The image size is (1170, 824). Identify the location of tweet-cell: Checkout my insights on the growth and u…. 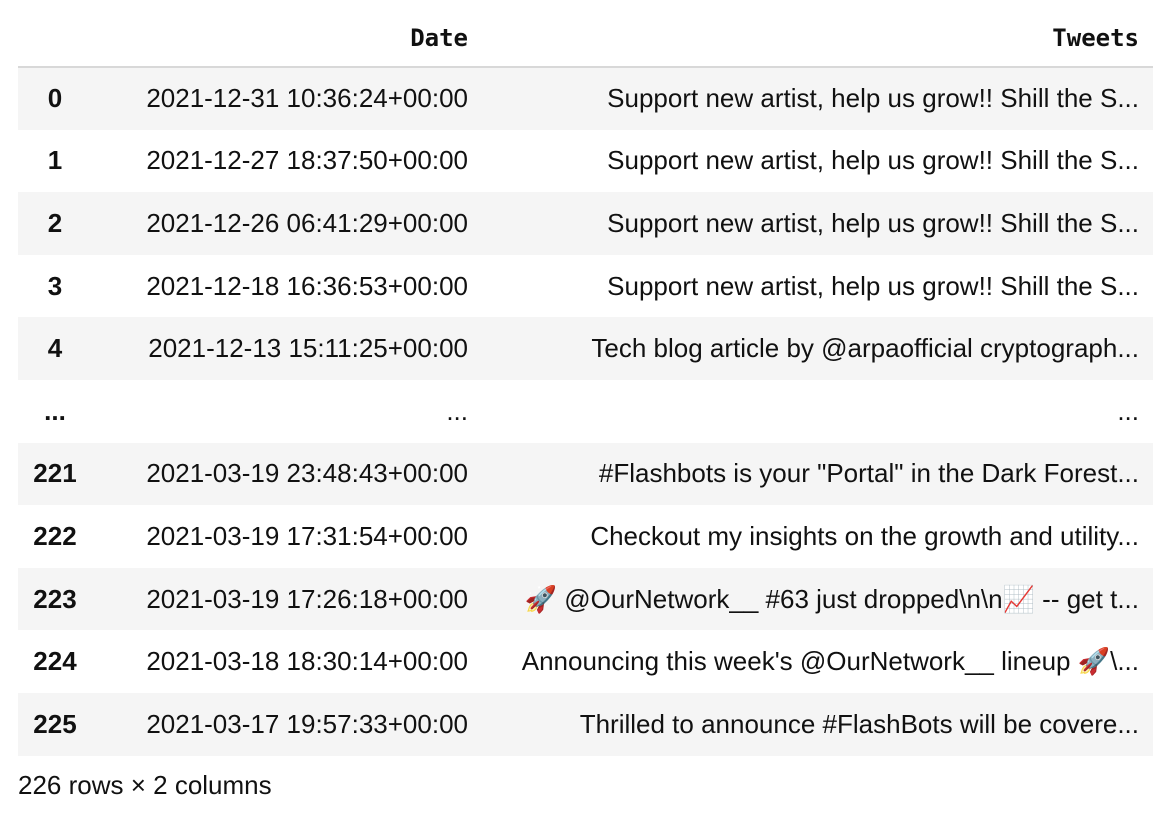
(864, 535).